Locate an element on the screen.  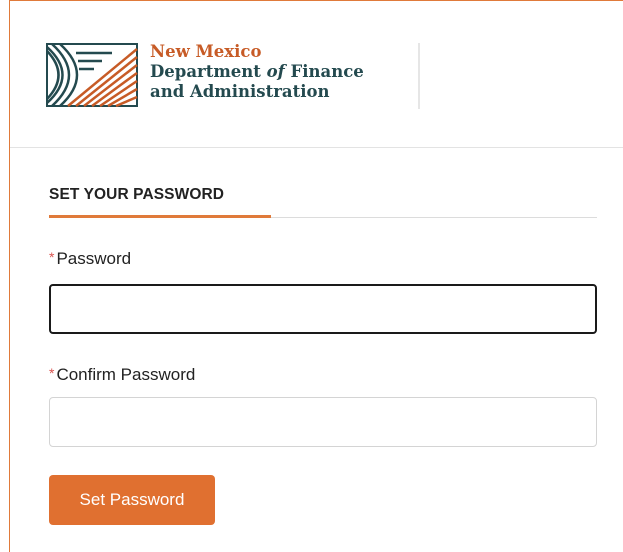
password-input is located at coordinates (323, 309).